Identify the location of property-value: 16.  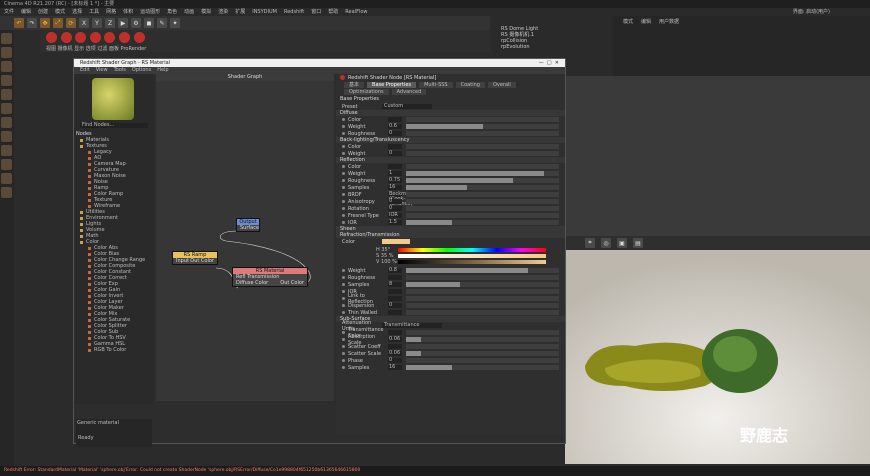
(395, 187).